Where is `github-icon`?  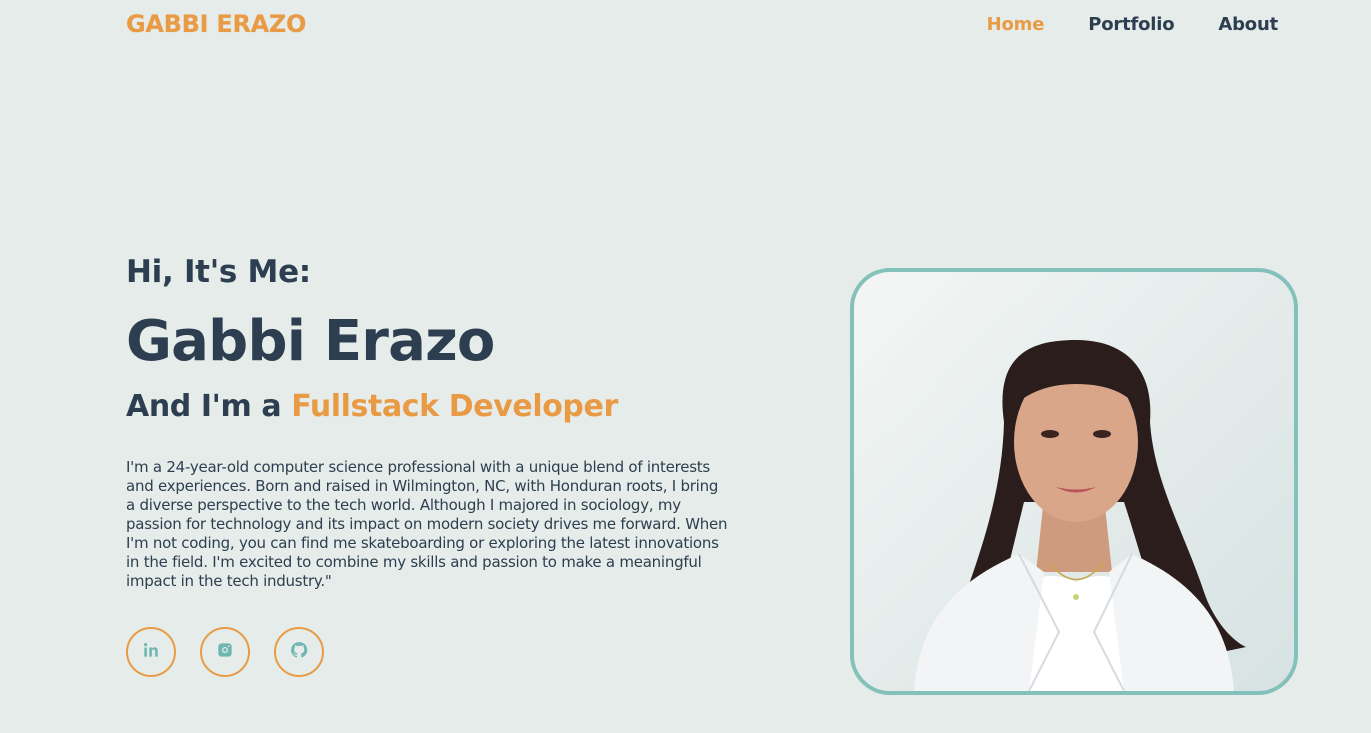
github-icon is located at coordinates (299, 652).